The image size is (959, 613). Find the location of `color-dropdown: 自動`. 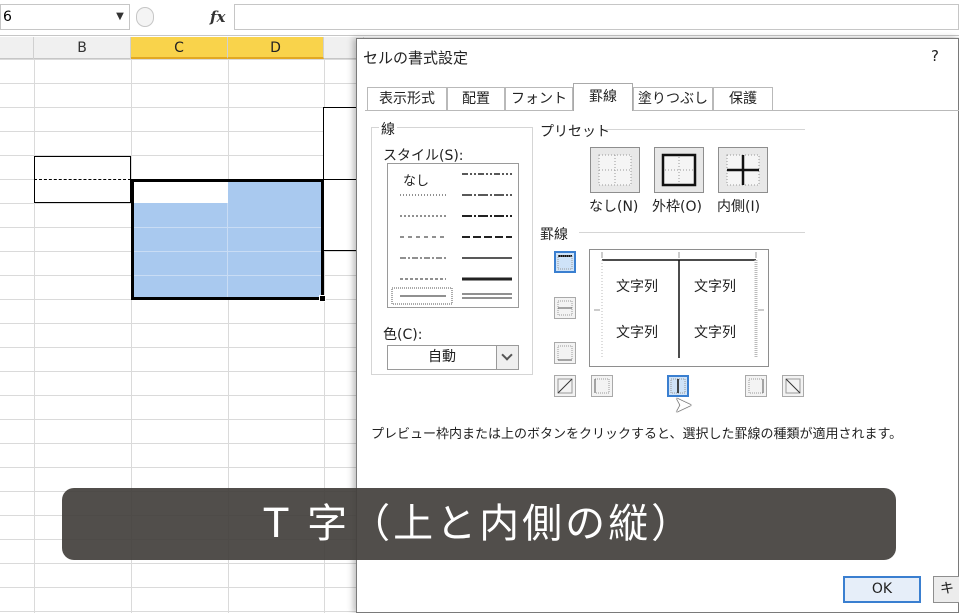

color-dropdown: 自動 is located at coordinates (453, 357).